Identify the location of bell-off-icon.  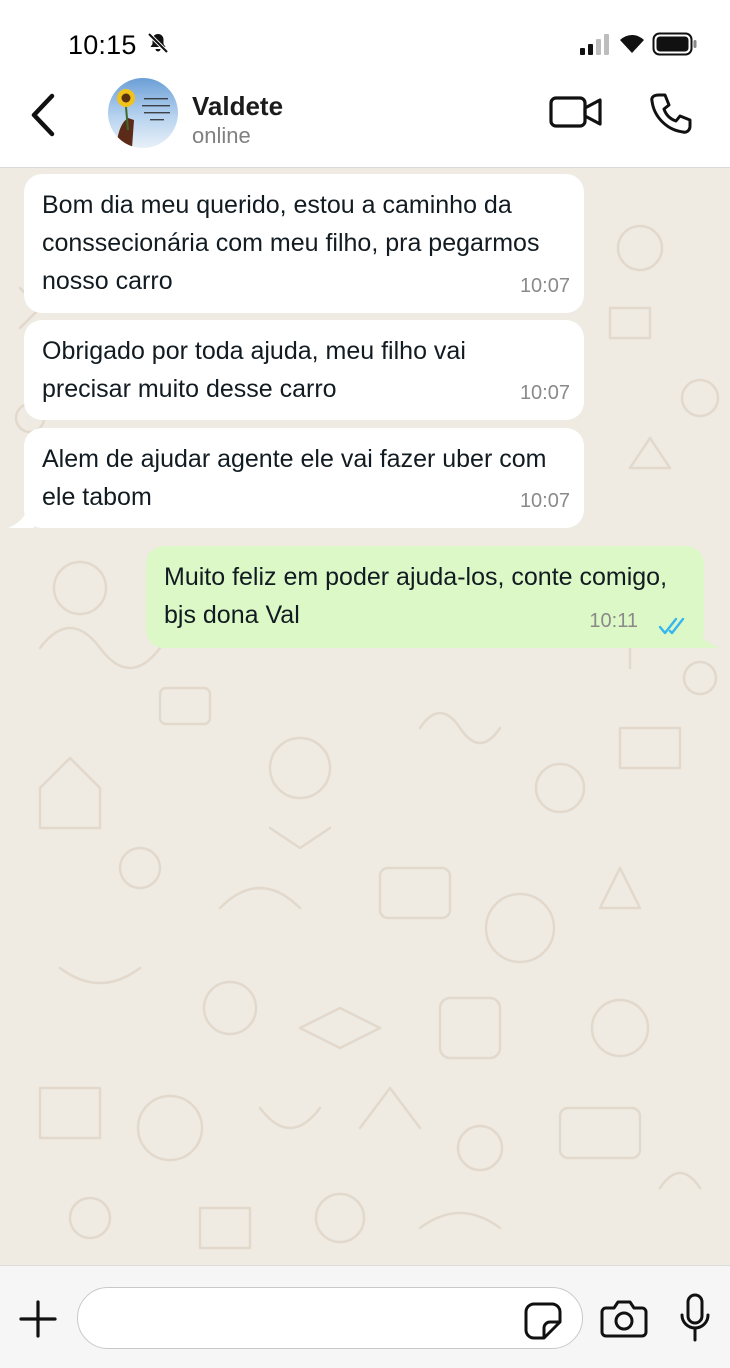
(158, 43).